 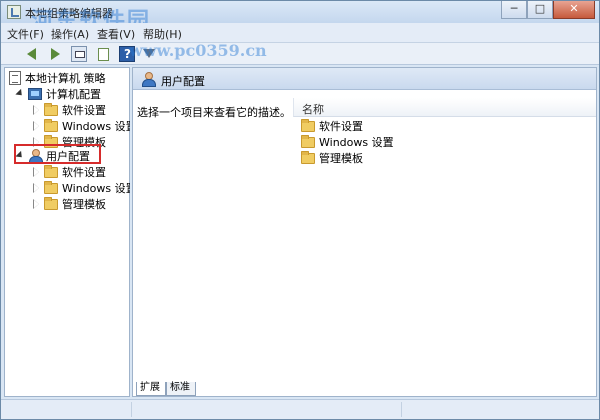 I want to click on minimize-button: ─, so click(x=514, y=10).